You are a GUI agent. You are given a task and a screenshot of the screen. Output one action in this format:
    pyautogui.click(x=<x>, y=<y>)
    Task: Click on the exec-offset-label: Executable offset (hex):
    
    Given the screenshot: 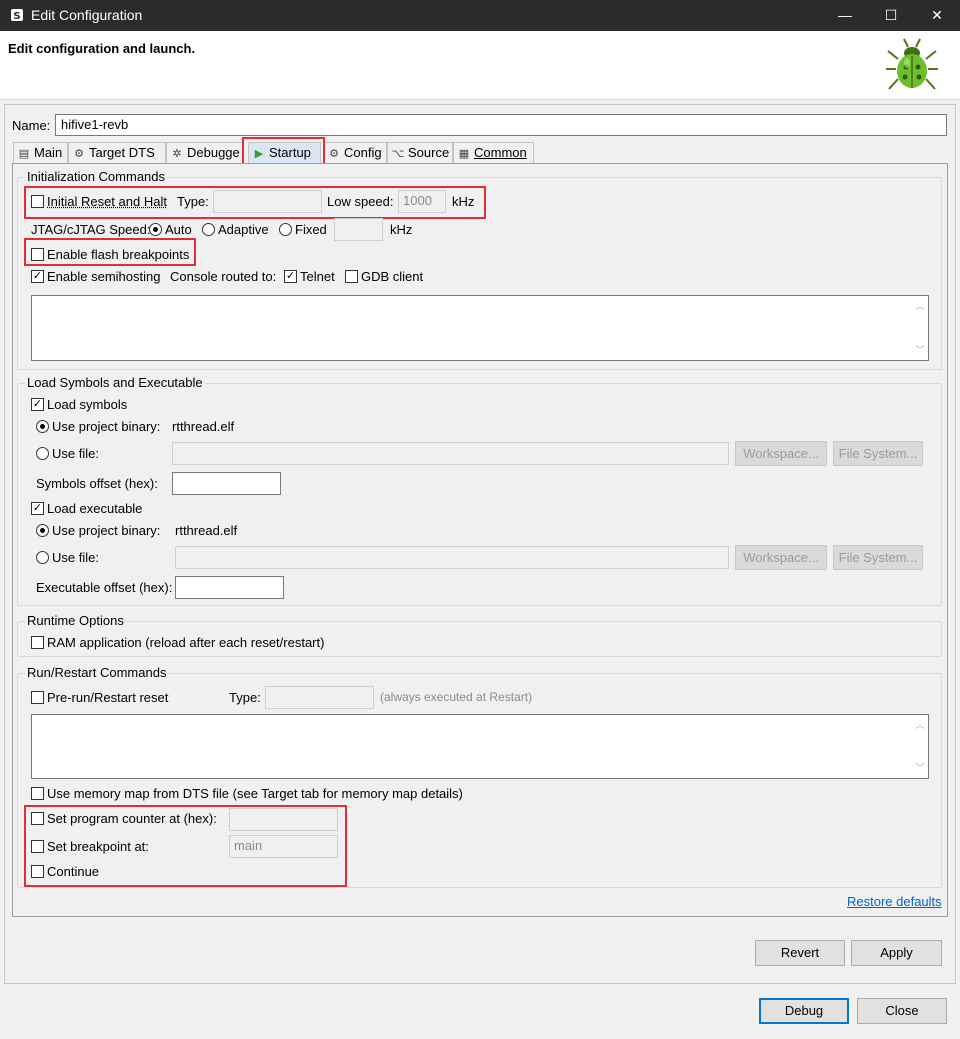 What is the action you would take?
    pyautogui.click(x=104, y=587)
    